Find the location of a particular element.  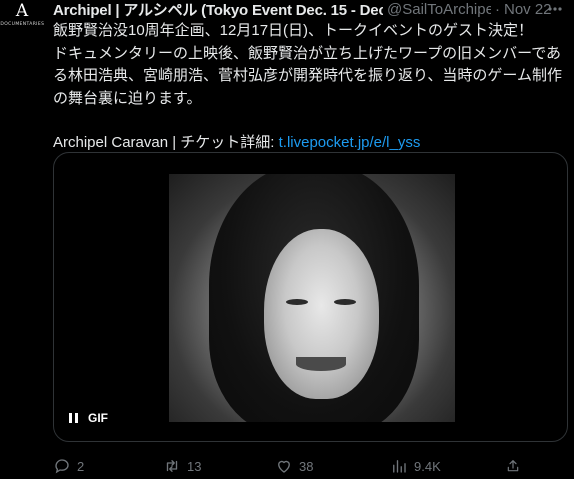

pause-icon is located at coordinates (73, 418).